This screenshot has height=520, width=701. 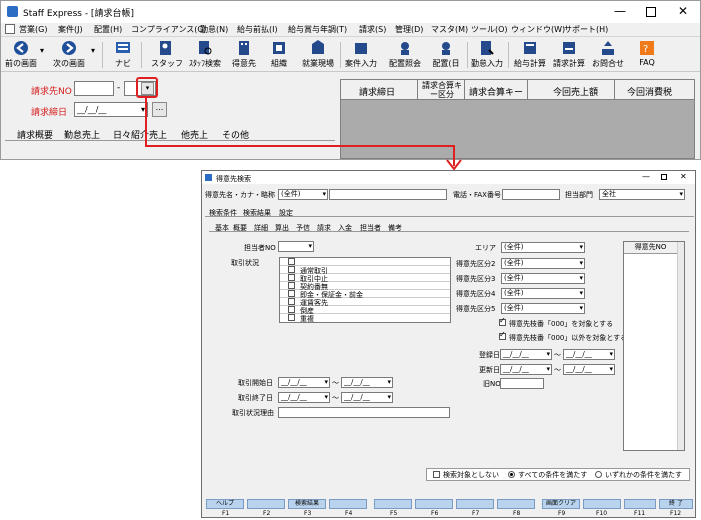 I want to click on start-date-from: __/__/__, so click(x=304, y=382).